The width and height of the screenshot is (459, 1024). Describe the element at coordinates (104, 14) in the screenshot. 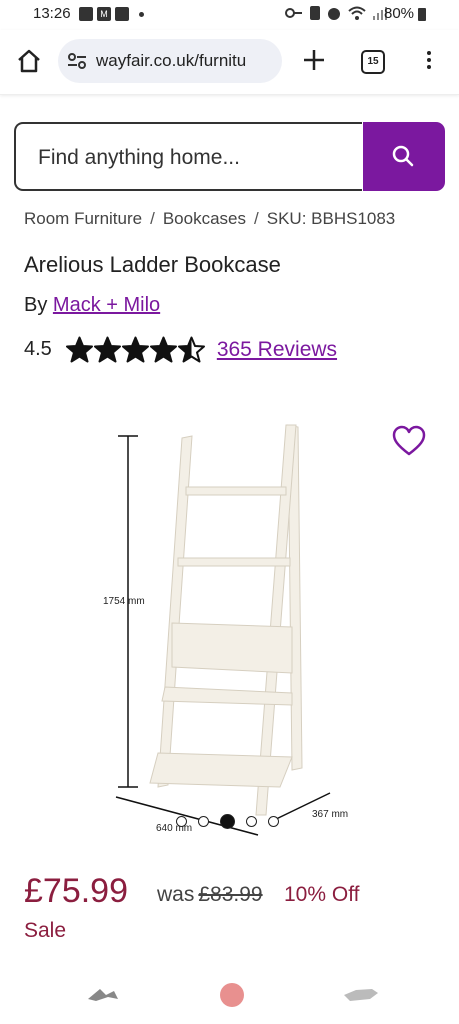

I see `gmail-icon: M` at that location.